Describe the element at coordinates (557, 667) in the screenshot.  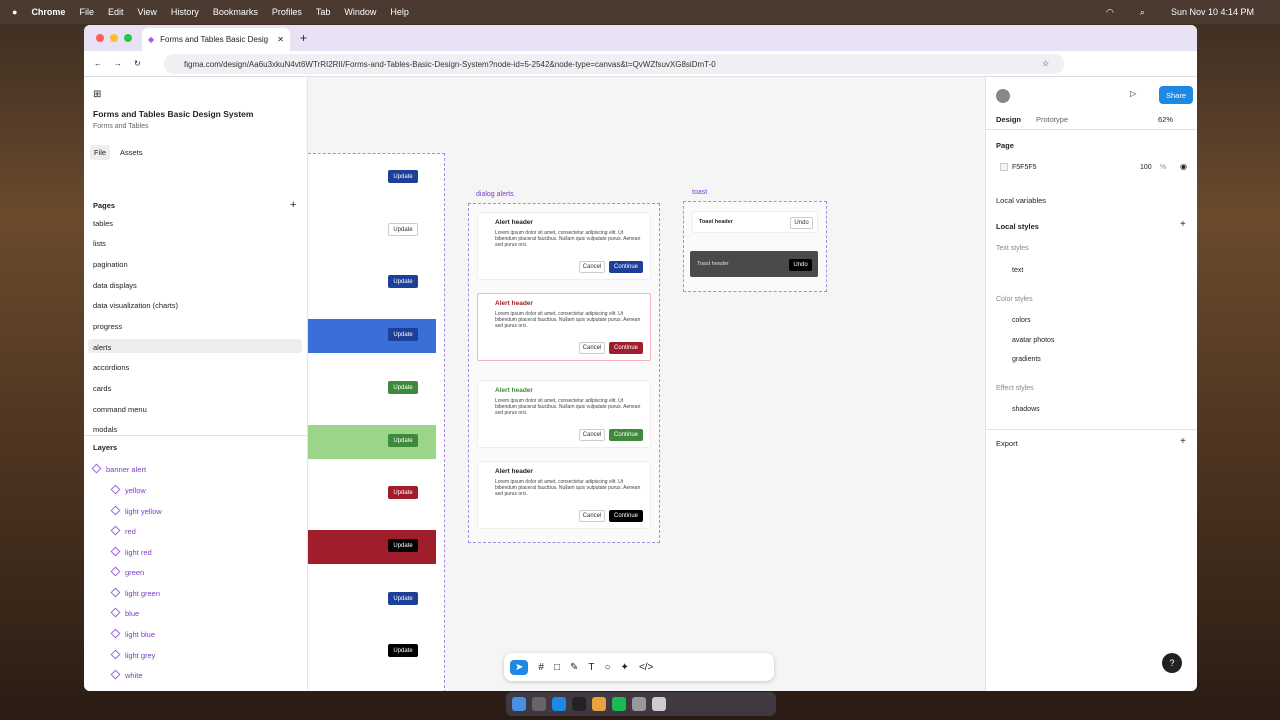
I see `shape-tool-icon: □` at that location.